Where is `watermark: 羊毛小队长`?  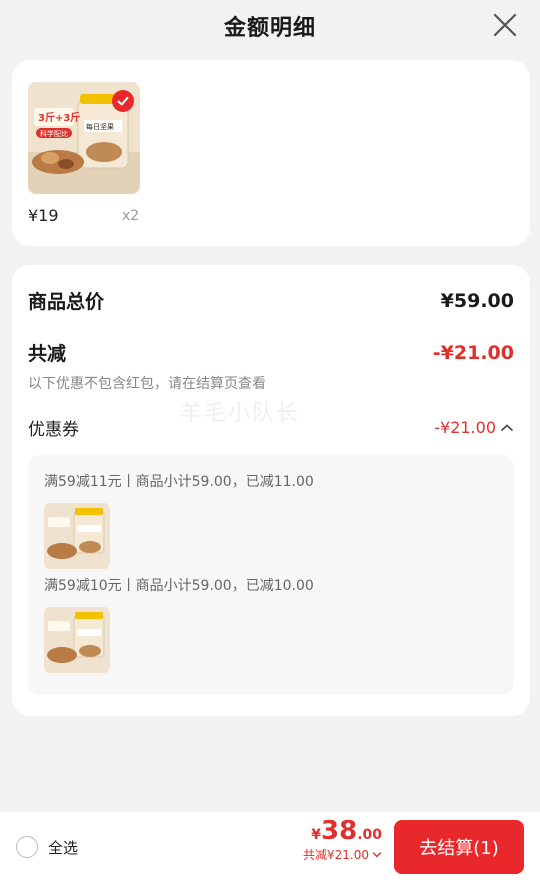 watermark: 羊毛小队长 is located at coordinates (240, 413).